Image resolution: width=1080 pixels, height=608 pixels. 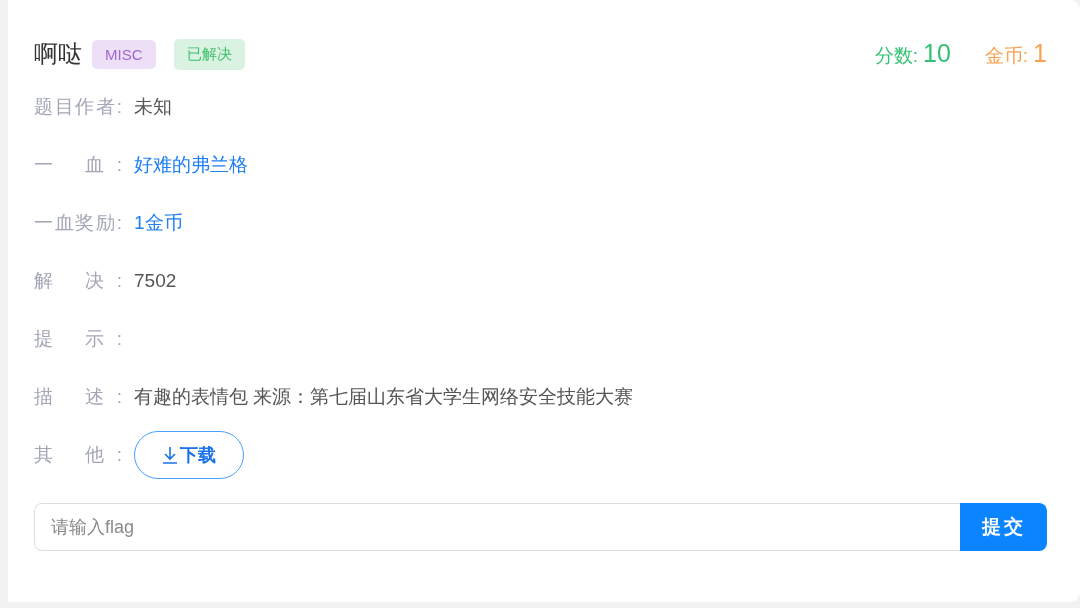 What do you see at coordinates (170, 455) in the screenshot?
I see `download-icon` at bounding box center [170, 455].